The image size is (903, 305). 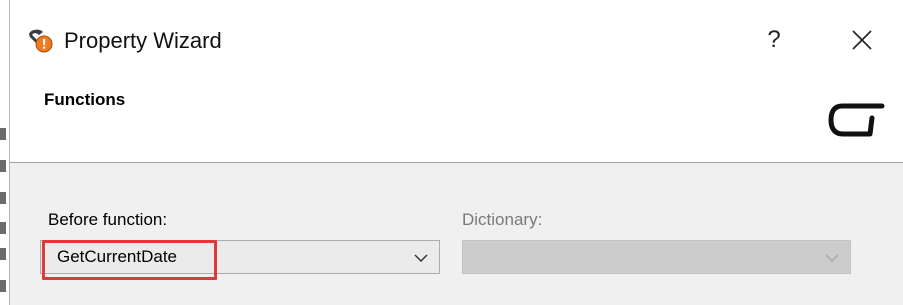 What do you see at coordinates (108, 219) in the screenshot?
I see `before-function-label: Before function:` at bounding box center [108, 219].